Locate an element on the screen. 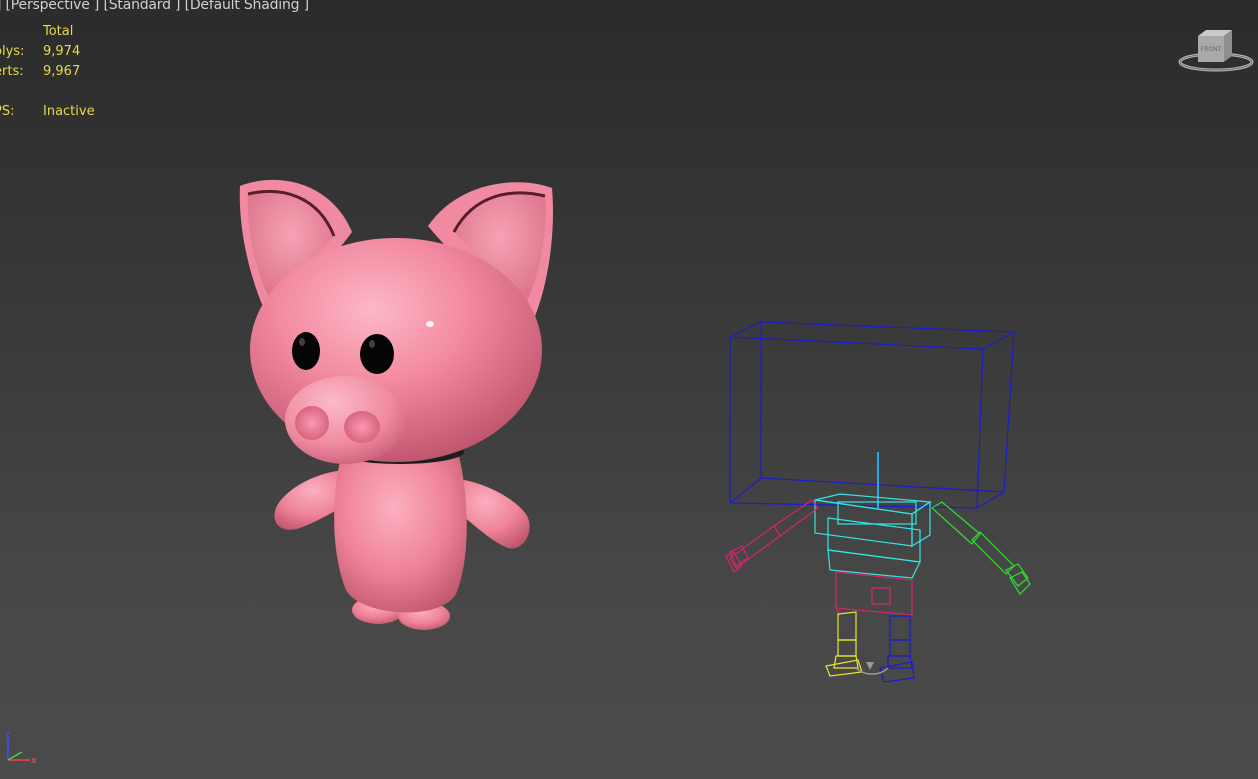  biped-left-arm is located at coordinates (772, 536).